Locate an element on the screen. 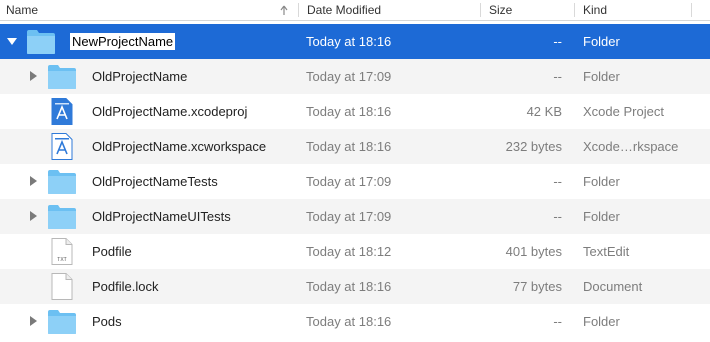  file-row: NewProjectName Today at 18:16 -- Folder is located at coordinates (355, 41).